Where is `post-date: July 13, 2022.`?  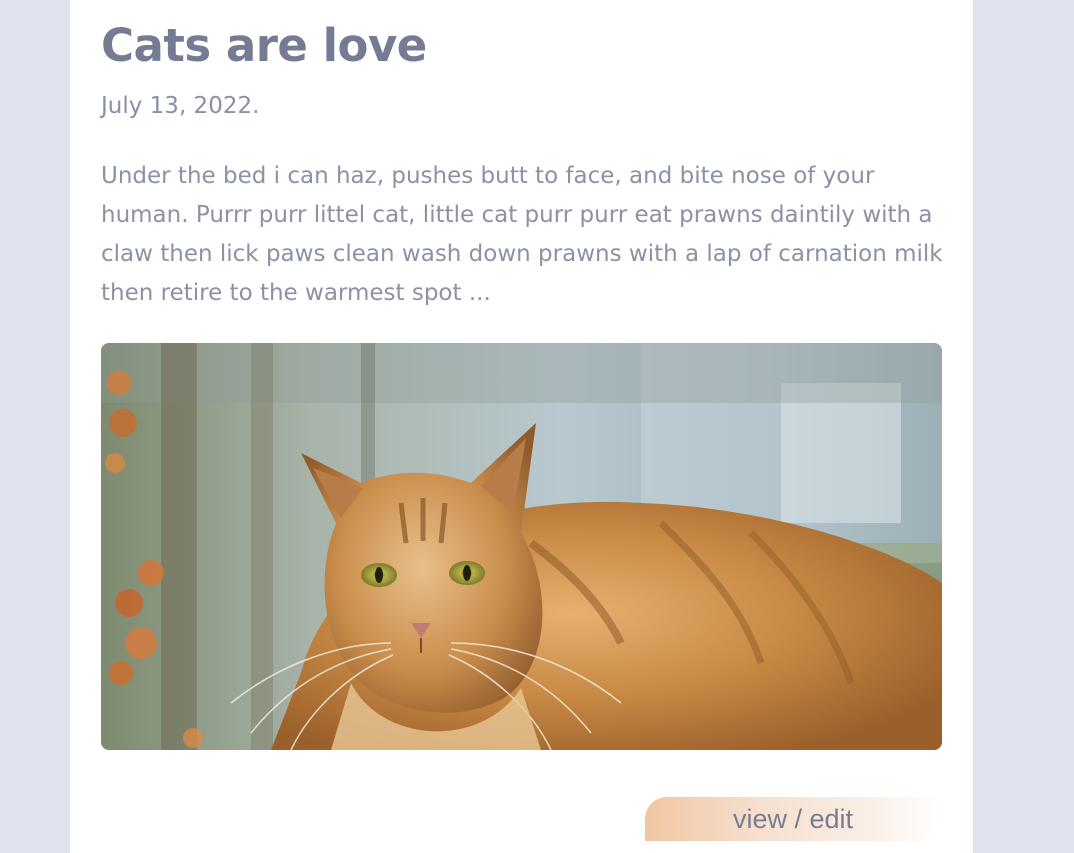 post-date: July 13, 2022. is located at coordinates (180, 106).